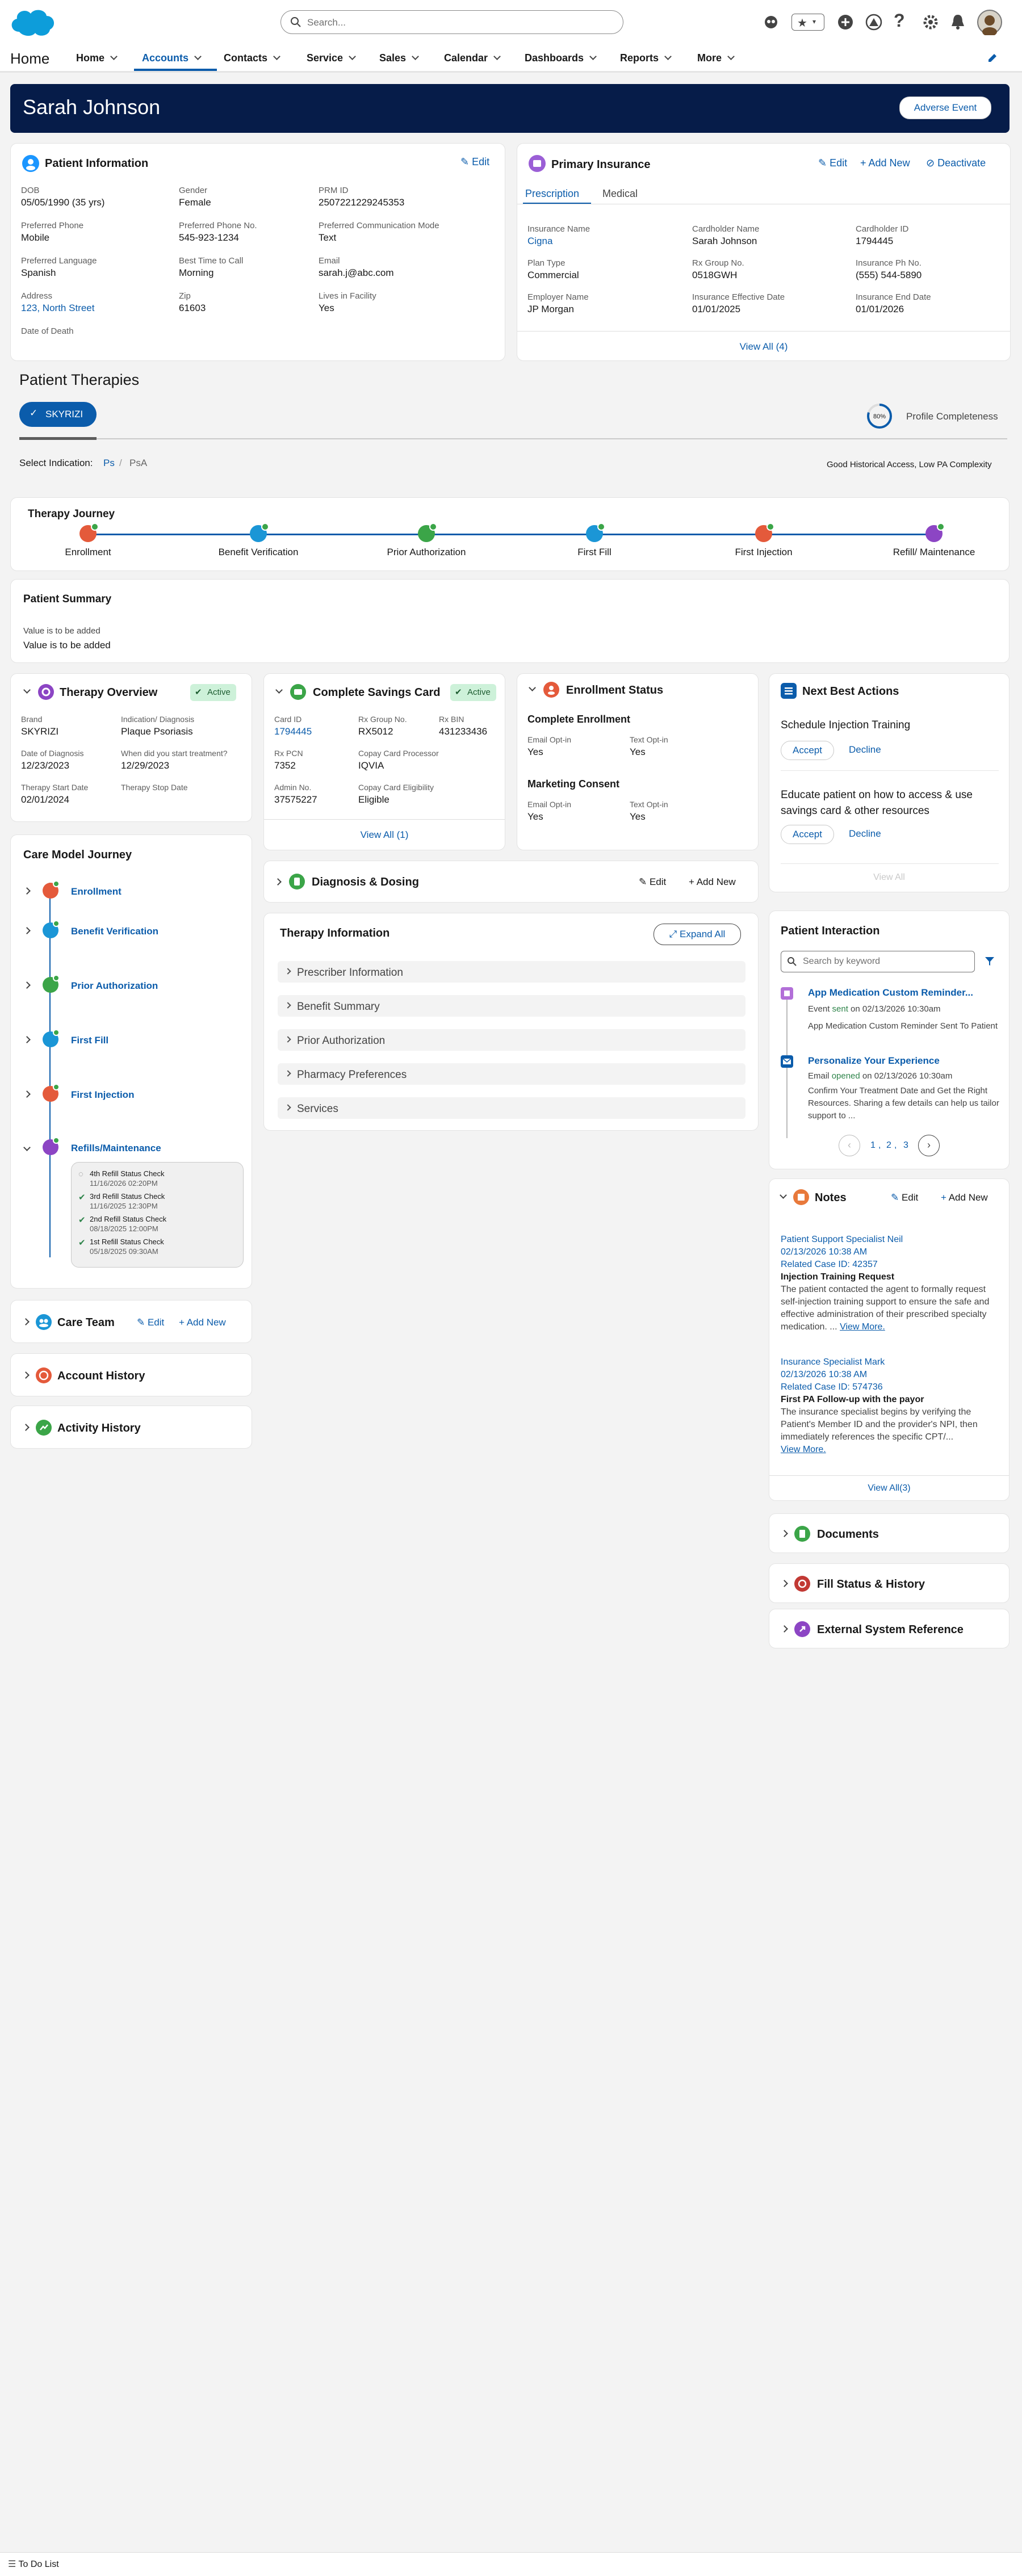 This screenshot has height=2576, width=1022. I want to click on care-step-link: Benefit Verification, so click(114, 931).